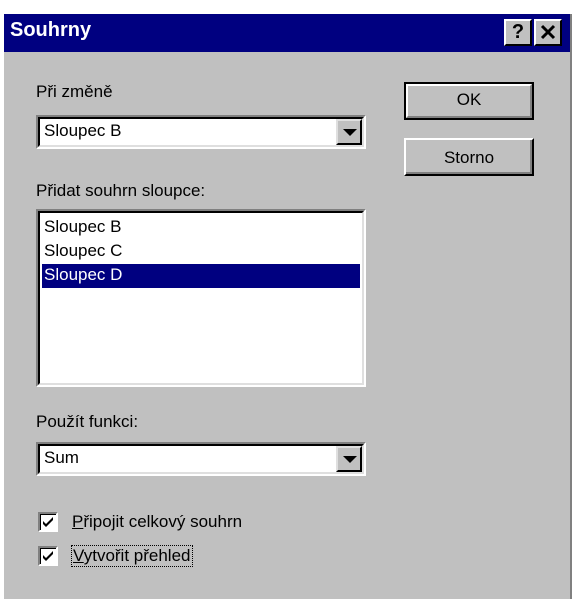 The image size is (574, 599). I want to click on cancel-button: Storno, so click(469, 157).